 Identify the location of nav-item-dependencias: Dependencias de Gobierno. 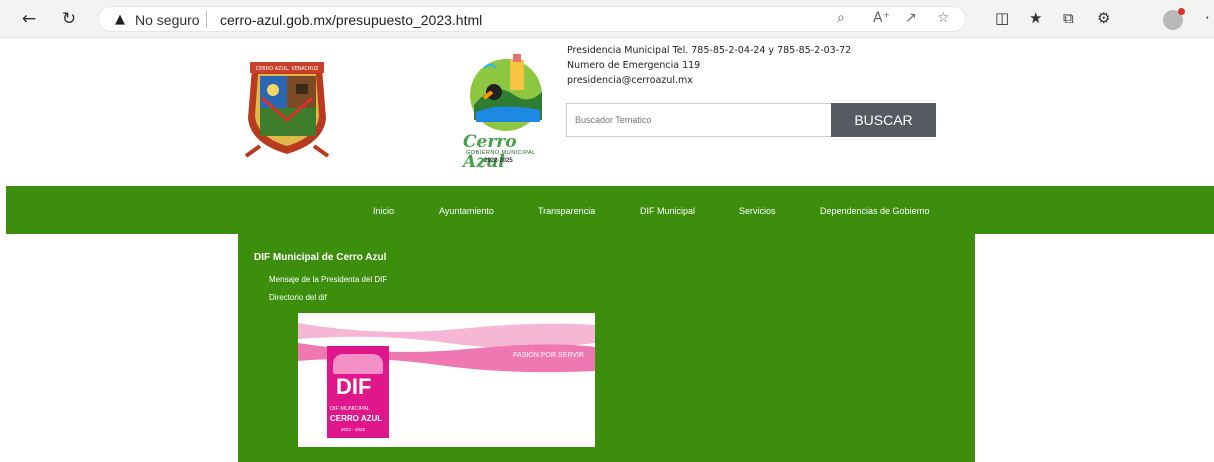
(875, 211).